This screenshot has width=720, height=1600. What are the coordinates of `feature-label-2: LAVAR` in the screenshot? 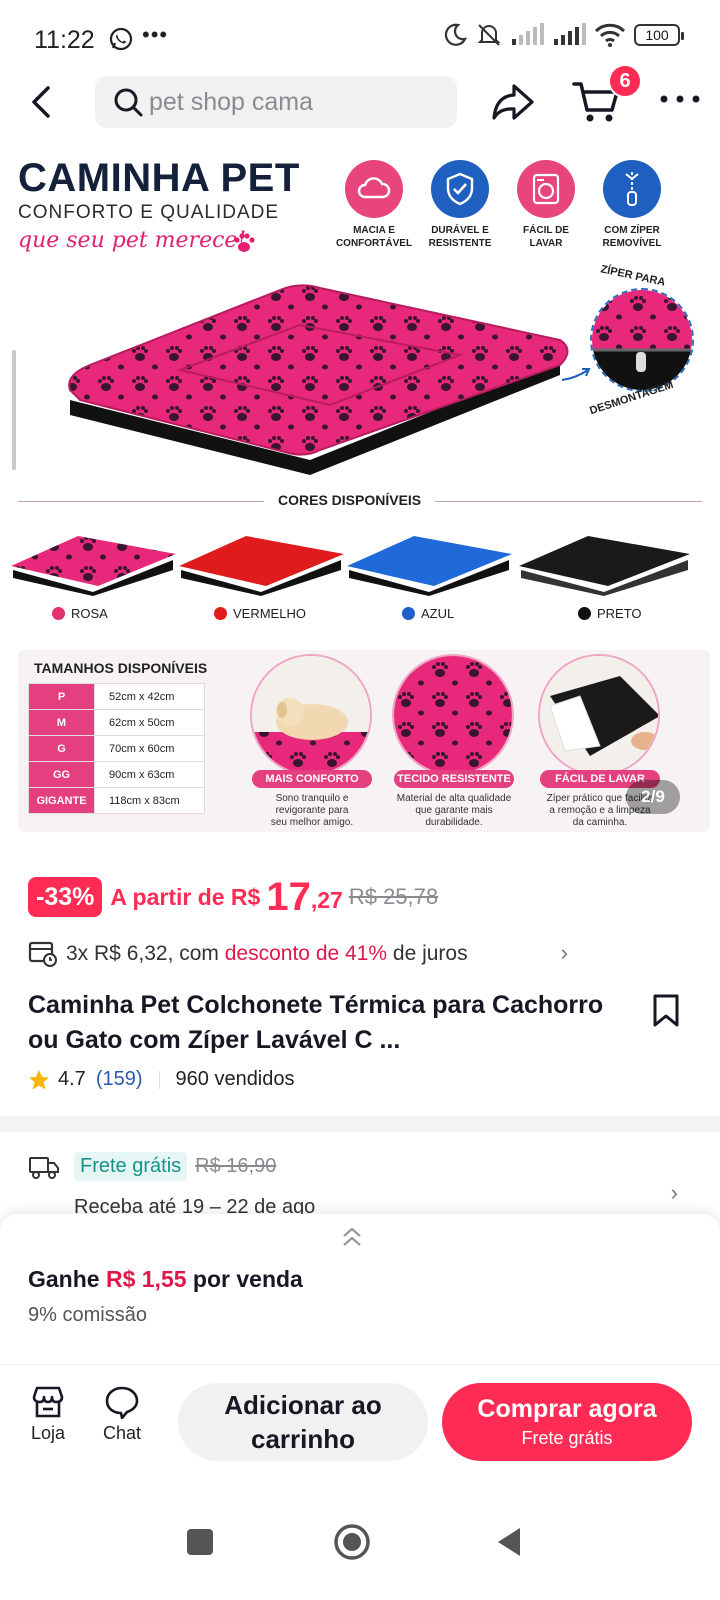 It's located at (546, 243).